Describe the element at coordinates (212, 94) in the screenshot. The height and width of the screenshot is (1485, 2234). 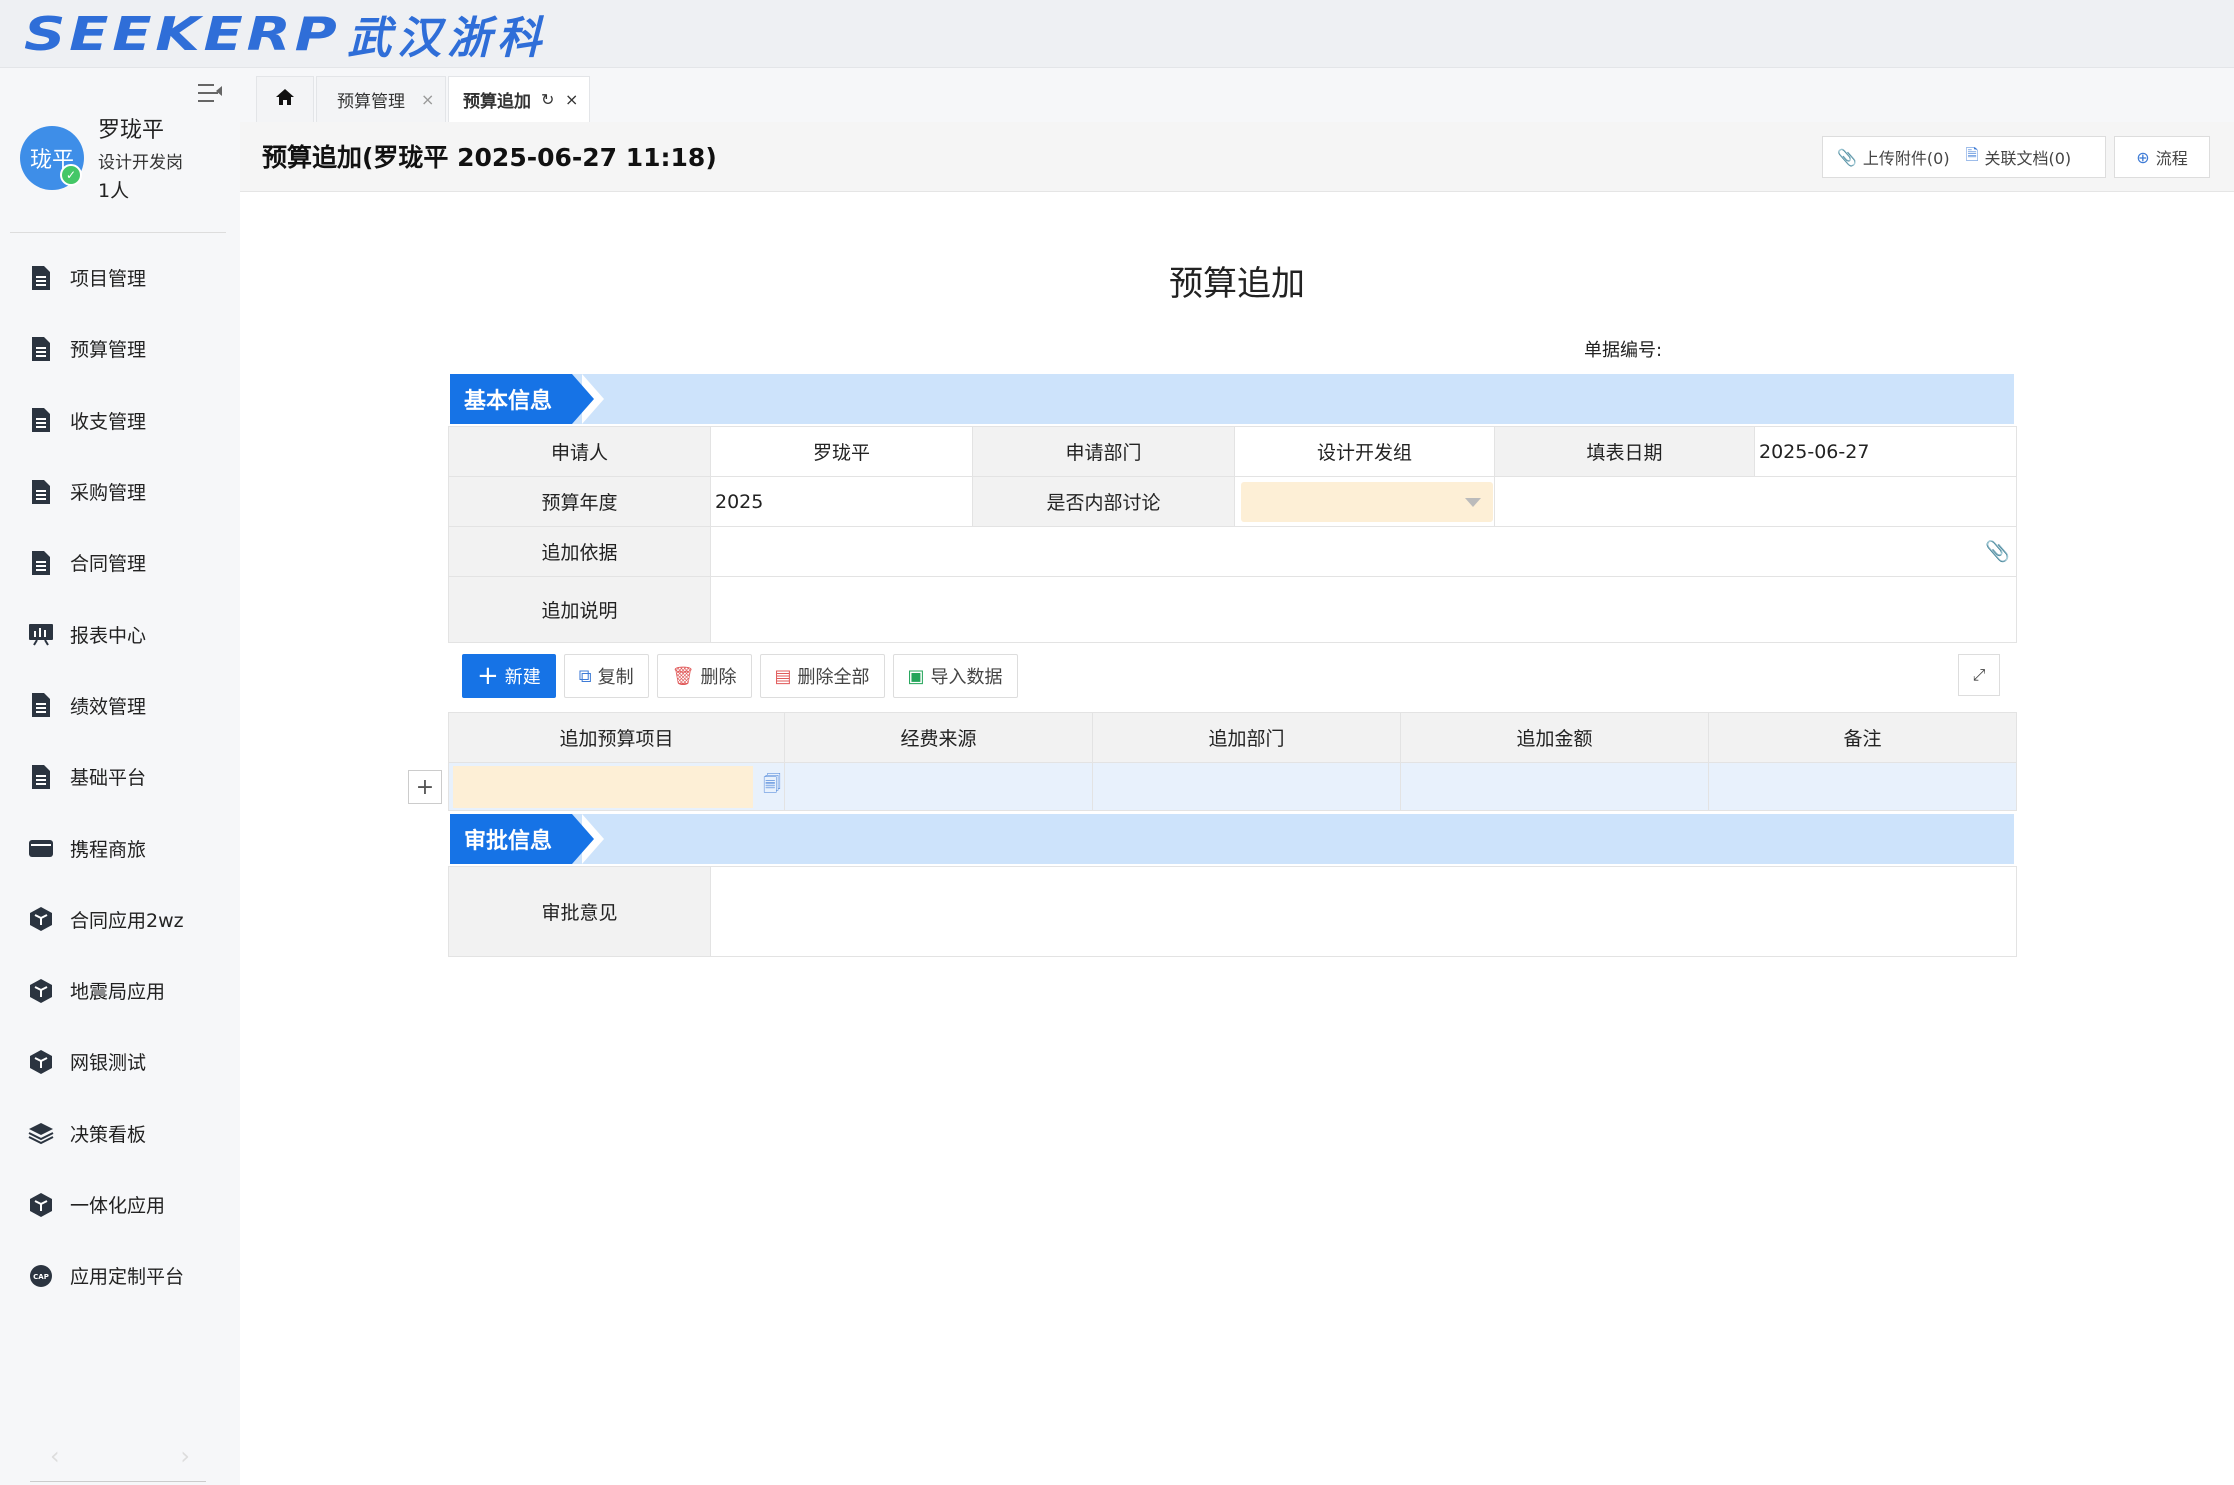
I see `sidebar-collapse-icon` at that location.